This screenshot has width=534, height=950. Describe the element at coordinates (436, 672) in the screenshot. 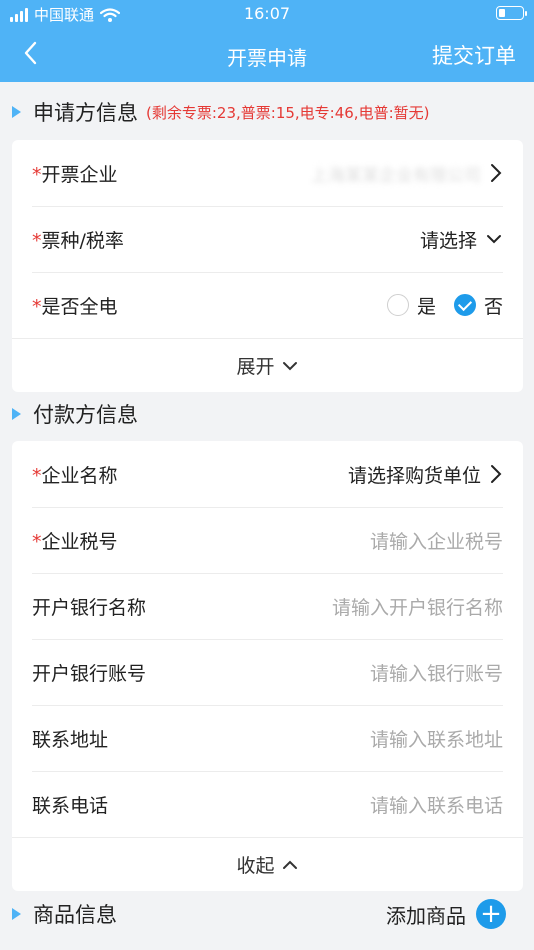

I see `bank-account-input: 请输入银行账号` at that location.